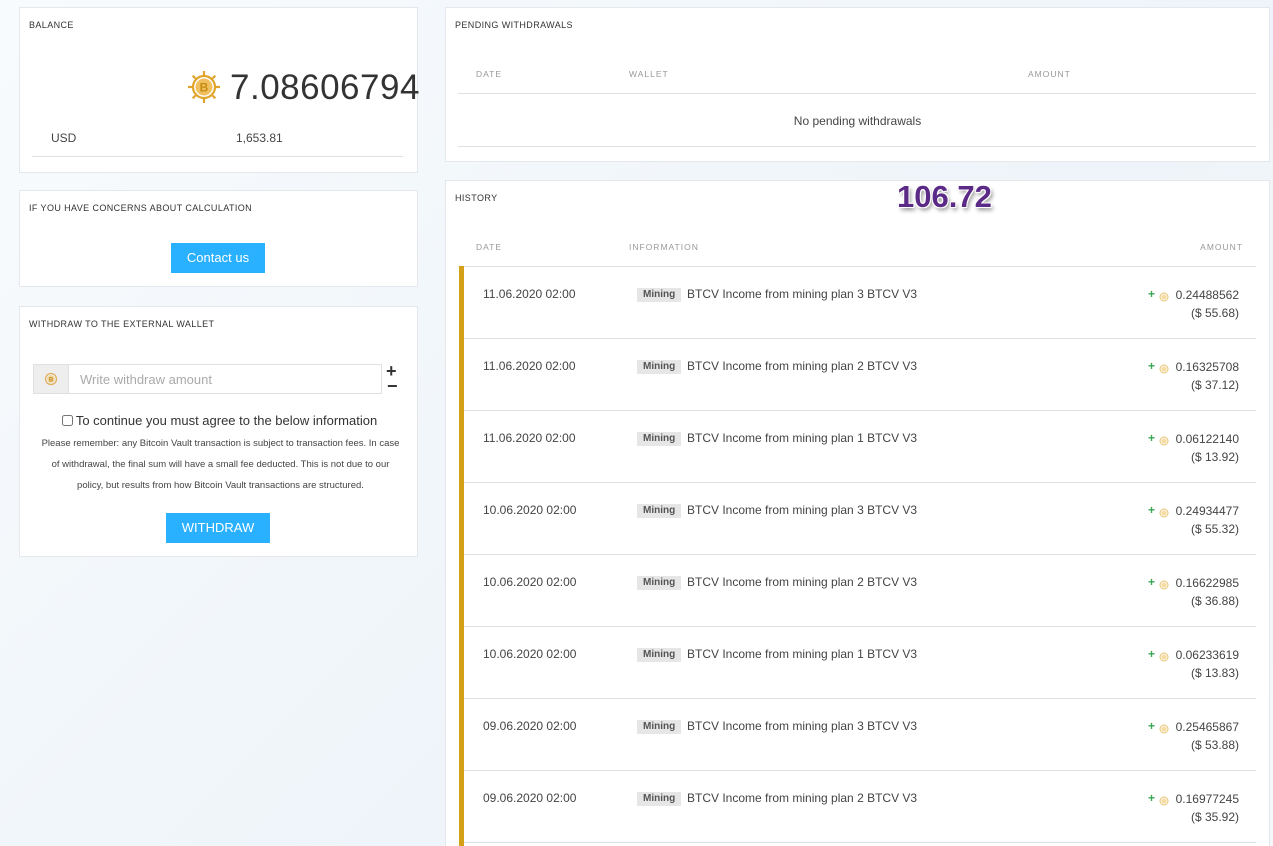 Image resolution: width=1273 pixels, height=846 pixels. What do you see at coordinates (1207, 655) in the screenshot?
I see `history-amount: 0.06233619` at bounding box center [1207, 655].